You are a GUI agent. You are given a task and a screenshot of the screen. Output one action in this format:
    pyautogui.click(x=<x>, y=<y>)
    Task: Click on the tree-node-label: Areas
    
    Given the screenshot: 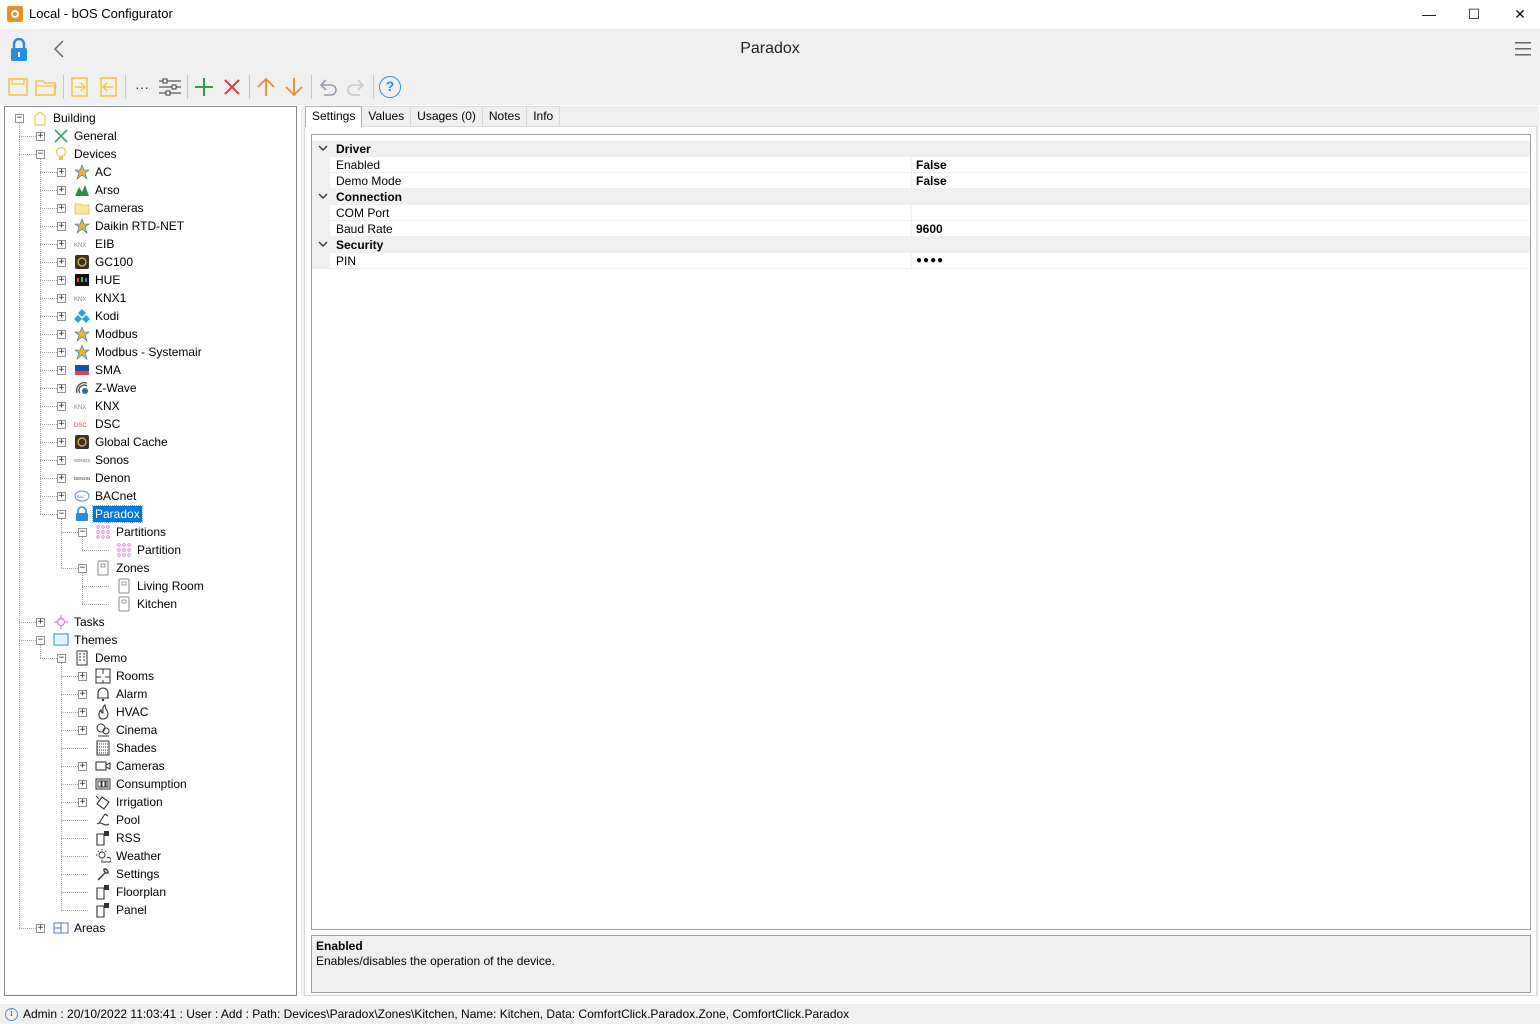 What is the action you would take?
    pyautogui.click(x=89, y=928)
    